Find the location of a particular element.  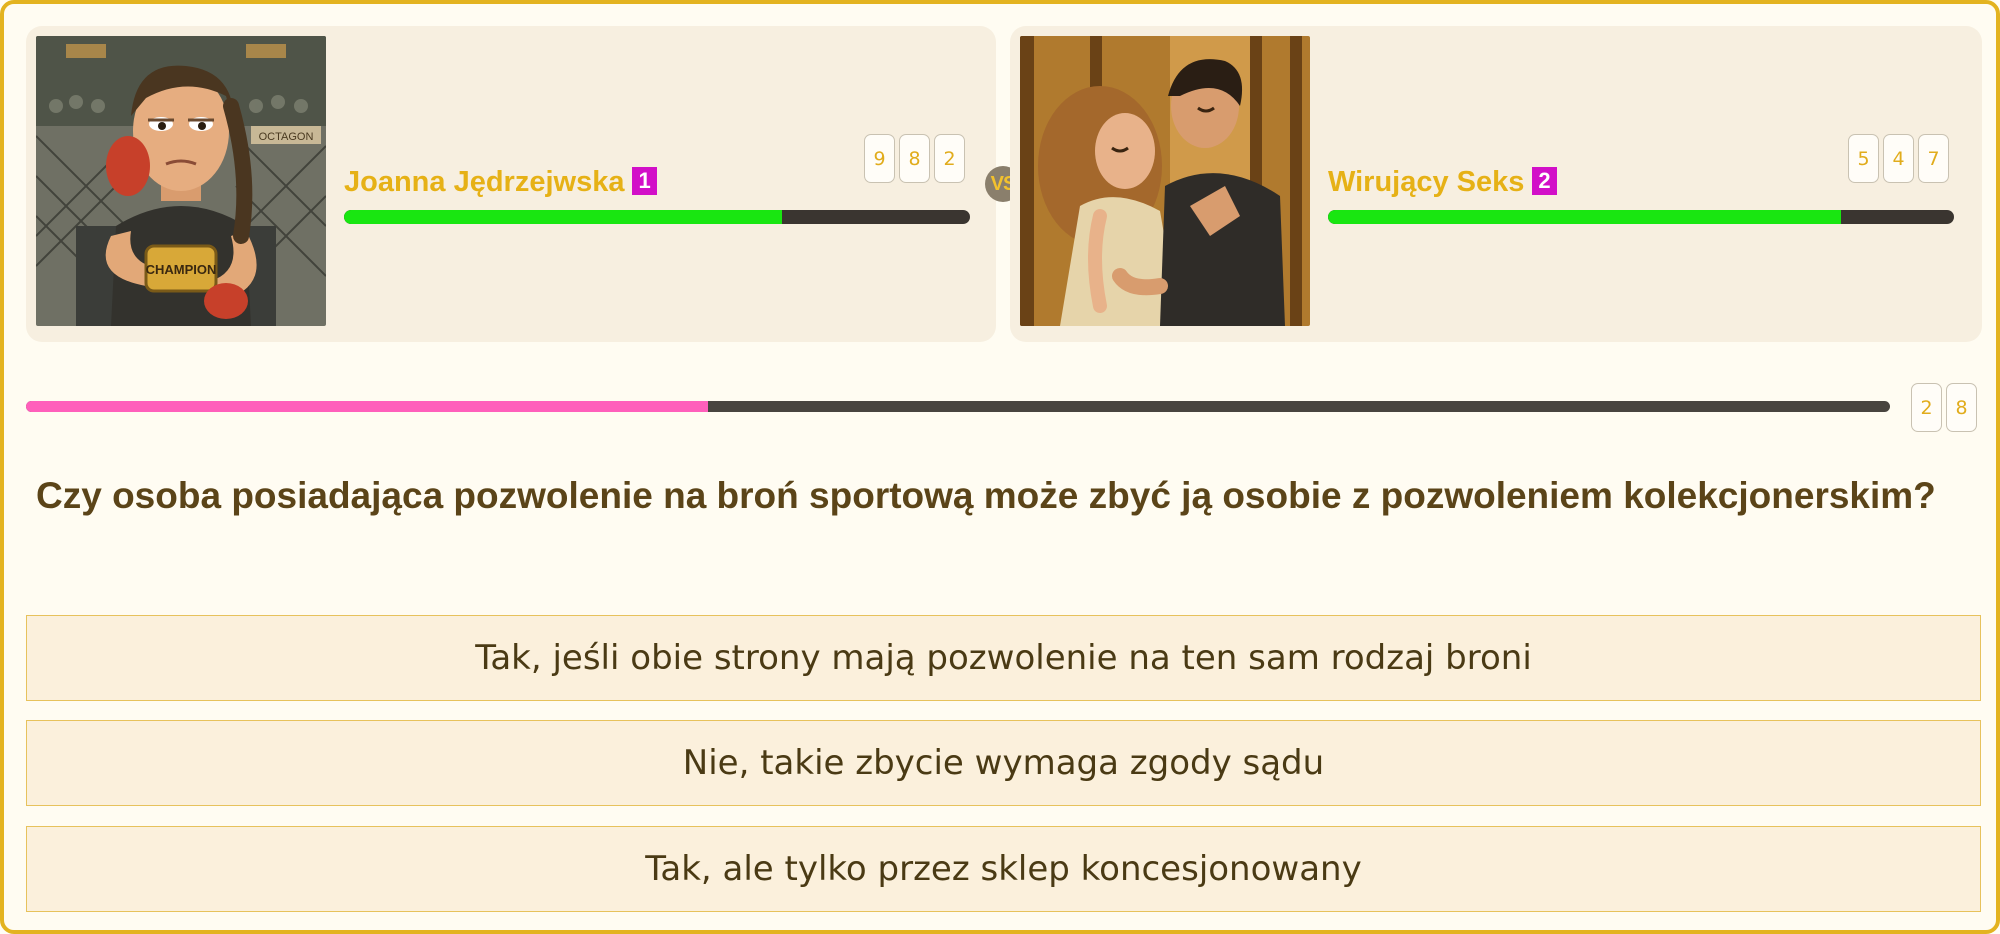

player2-hp-bar is located at coordinates (1641, 217).